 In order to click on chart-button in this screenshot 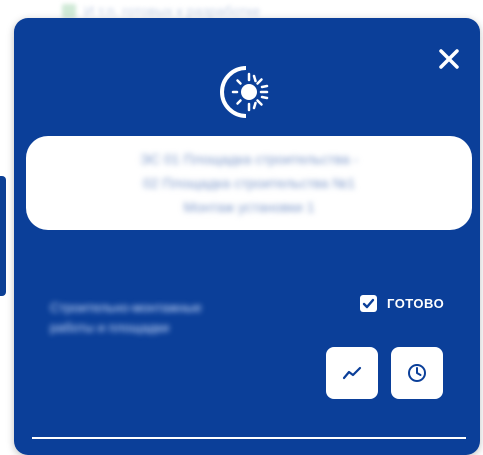, I will do `click(352, 373)`.